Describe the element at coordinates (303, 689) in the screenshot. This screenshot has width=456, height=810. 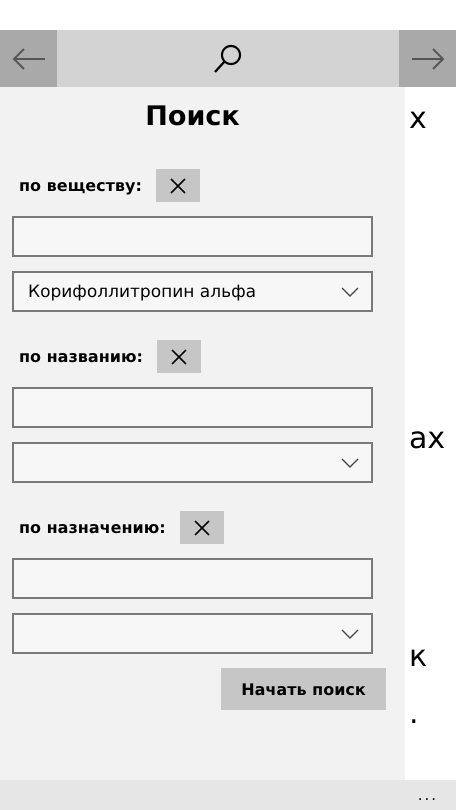
I see `start-search-button: Начать поиск` at that location.